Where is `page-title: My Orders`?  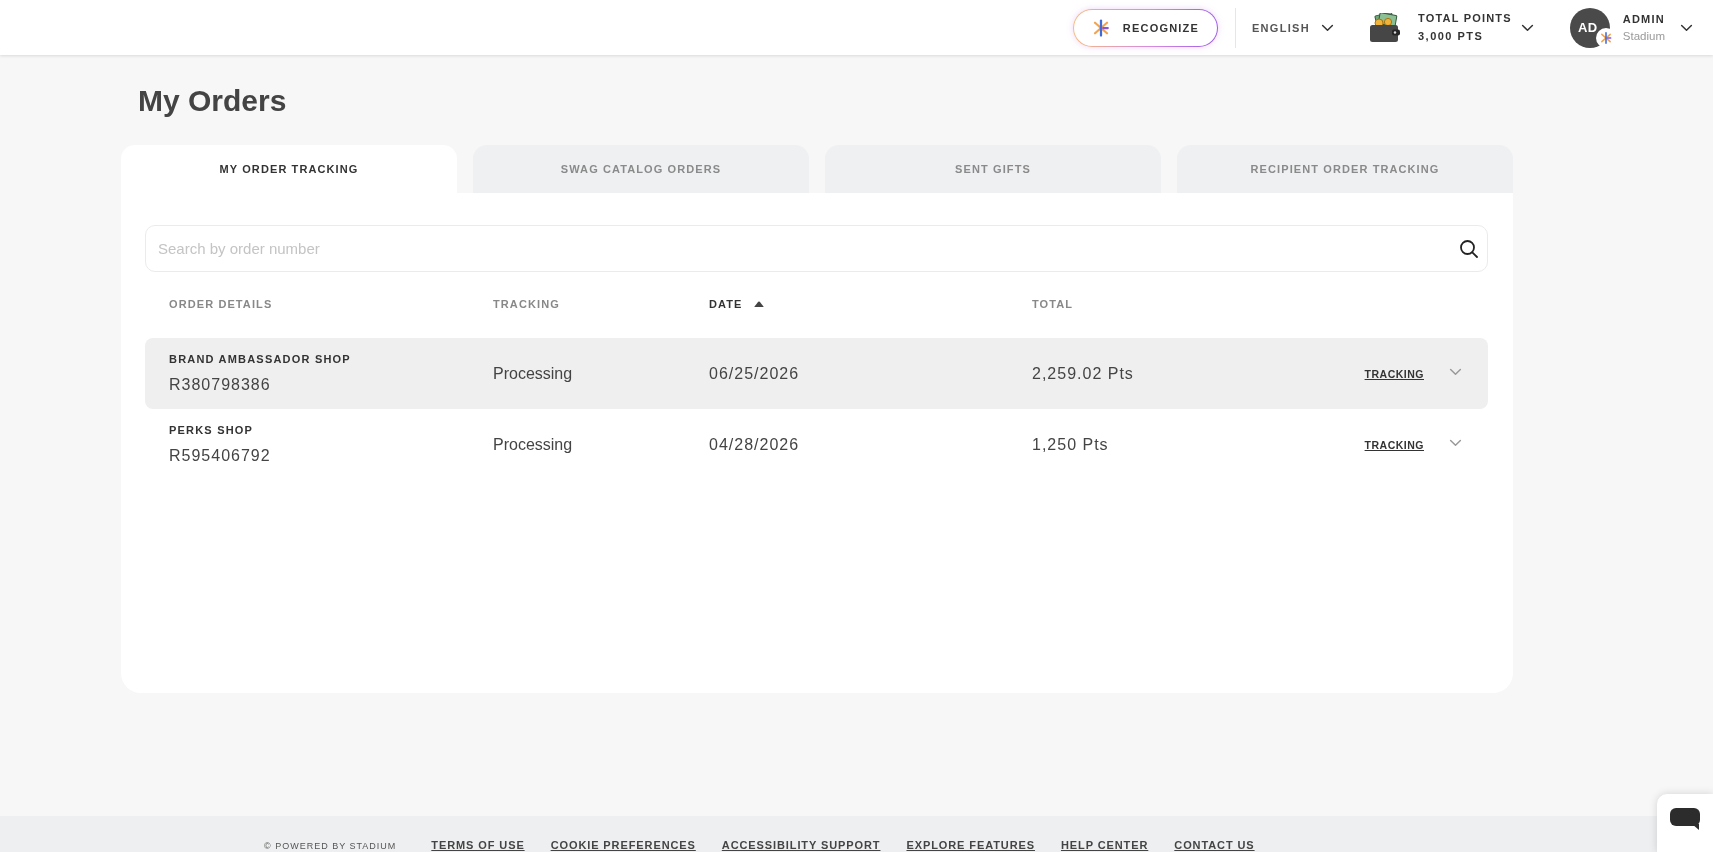
page-title: My Orders is located at coordinates (212, 101).